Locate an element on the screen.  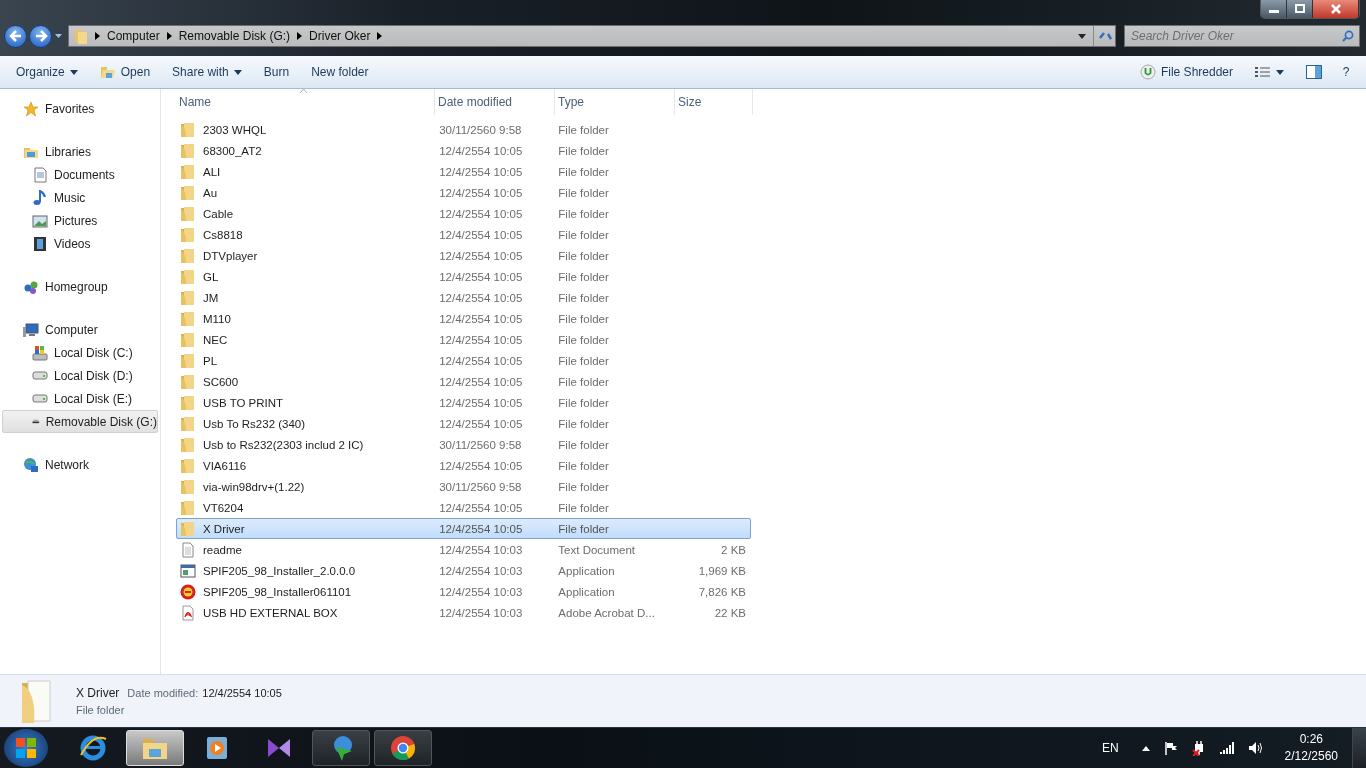
column-header: Type is located at coordinates (615, 102).